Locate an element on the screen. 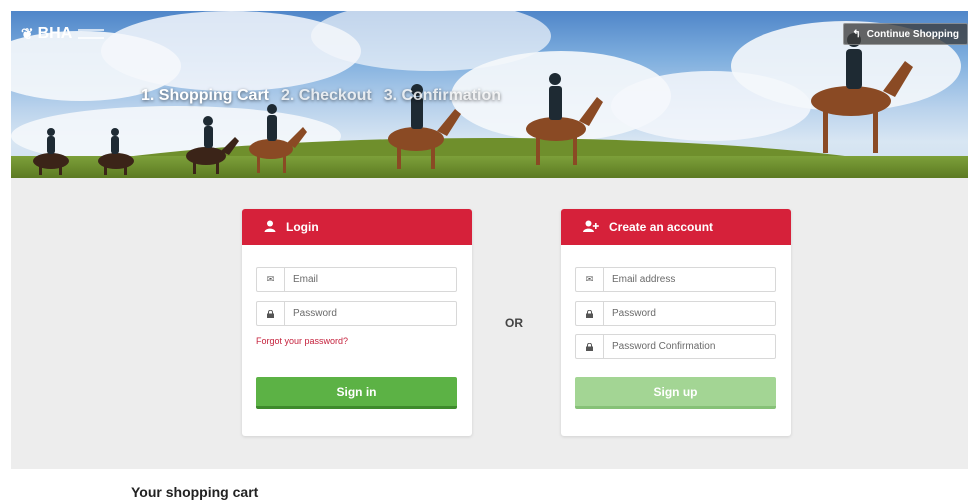 The height and width of the screenshot is (502, 968). login-password-field is located at coordinates (356, 313).